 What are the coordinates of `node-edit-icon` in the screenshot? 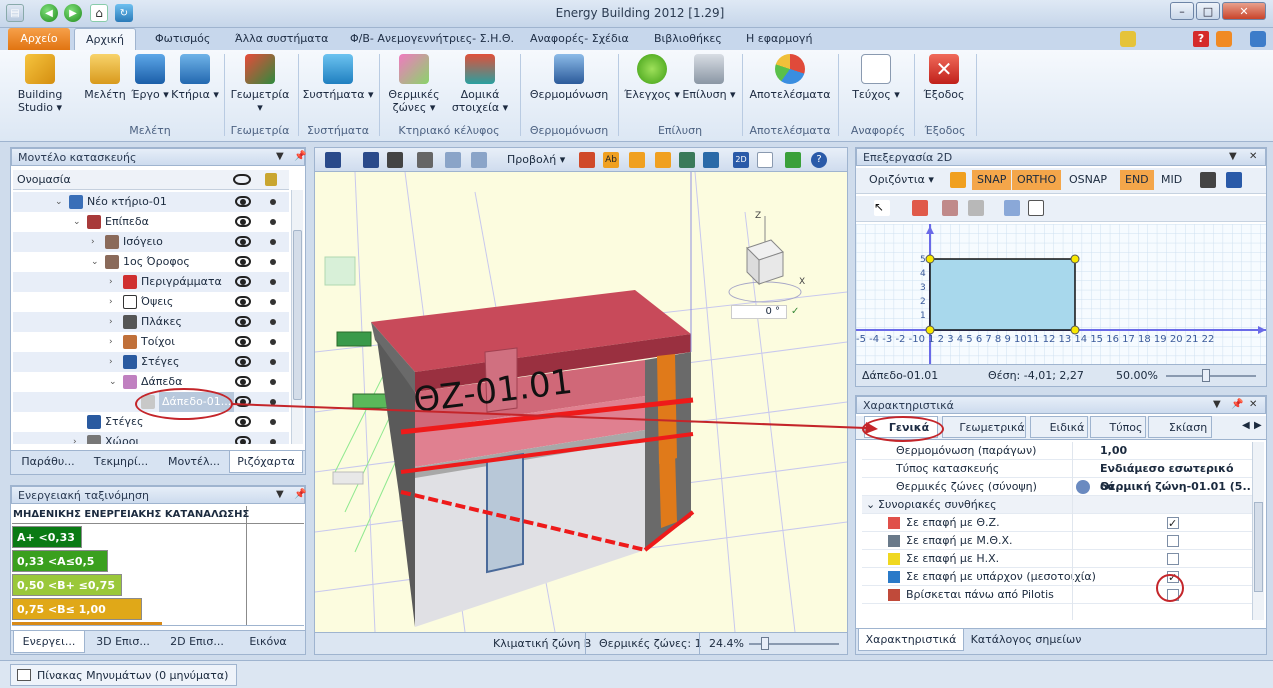 It's located at (920, 208).